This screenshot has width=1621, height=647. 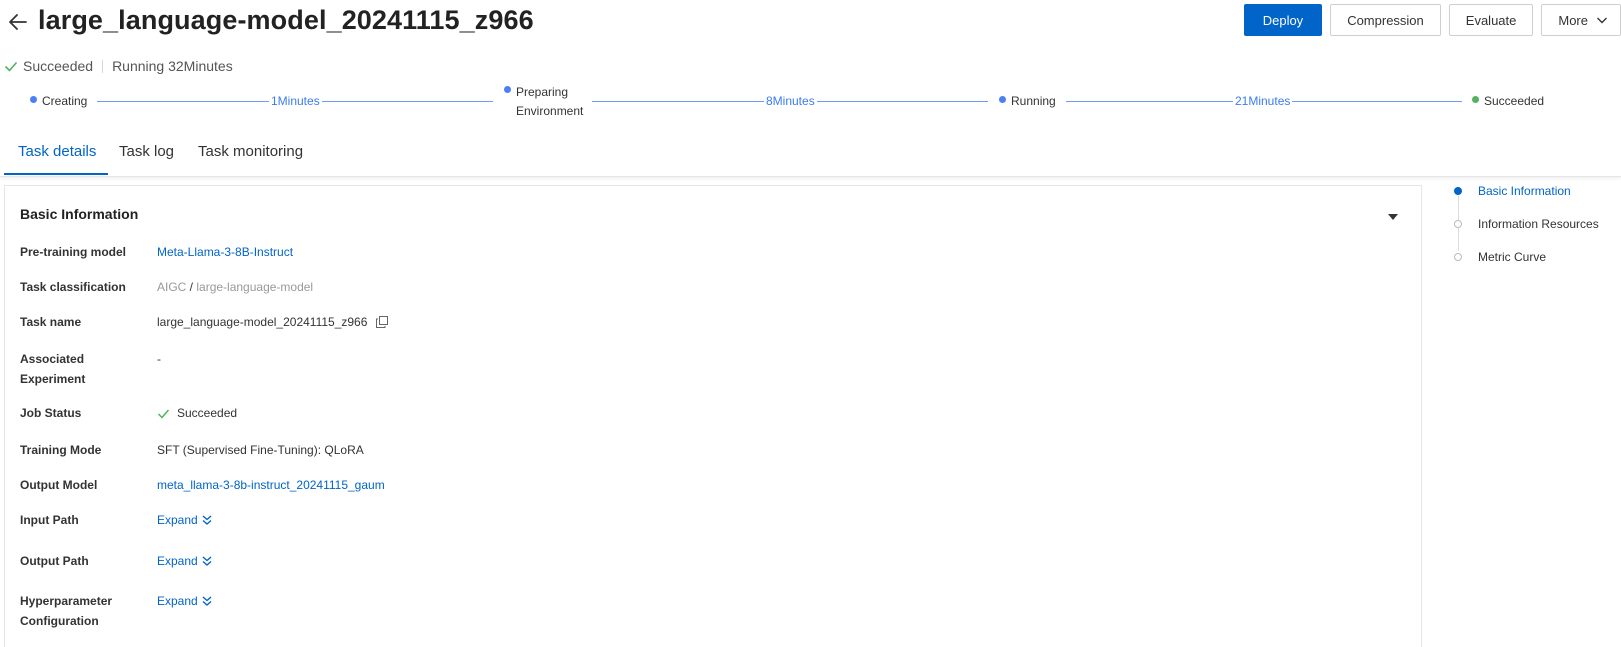 I want to click on step-creating: Creating, so click(x=65, y=101).